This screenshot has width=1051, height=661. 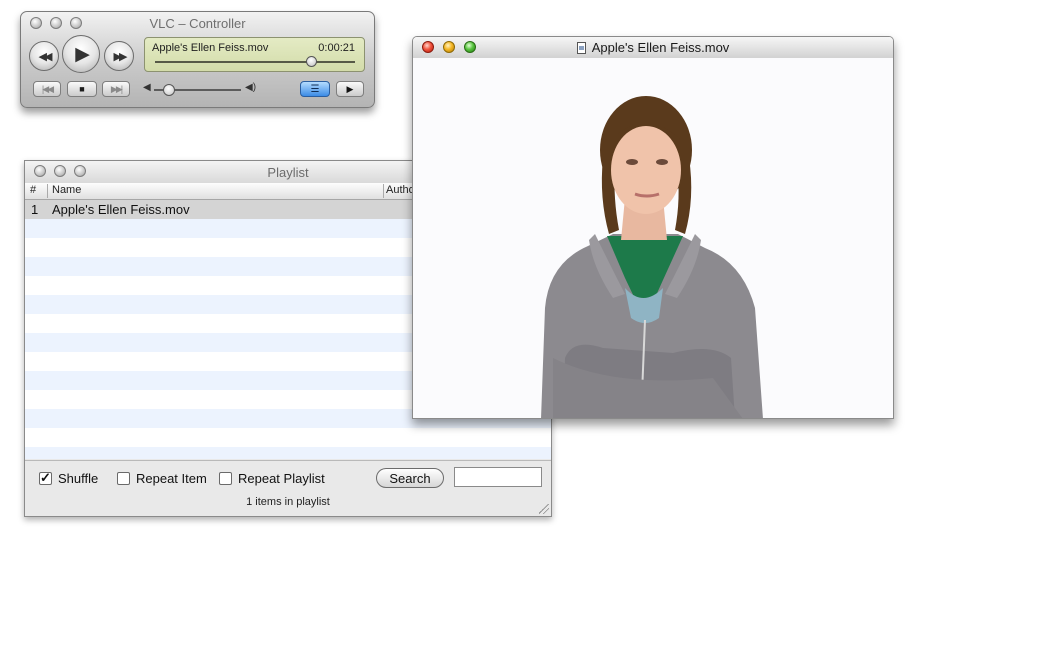 I want to click on row-number: 1, so click(x=35, y=209).